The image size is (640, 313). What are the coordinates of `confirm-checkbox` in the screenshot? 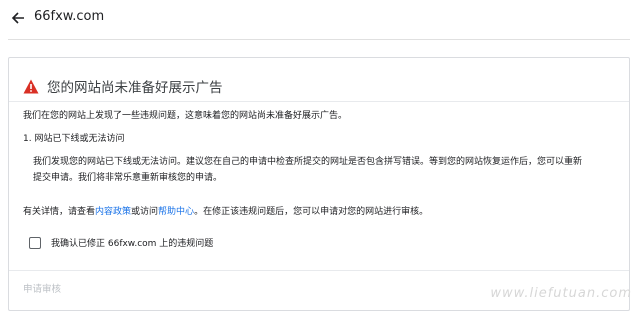 It's located at (35, 242).